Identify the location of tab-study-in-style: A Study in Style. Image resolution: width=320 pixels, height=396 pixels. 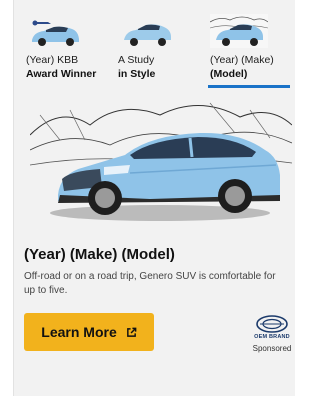
(160, 50).